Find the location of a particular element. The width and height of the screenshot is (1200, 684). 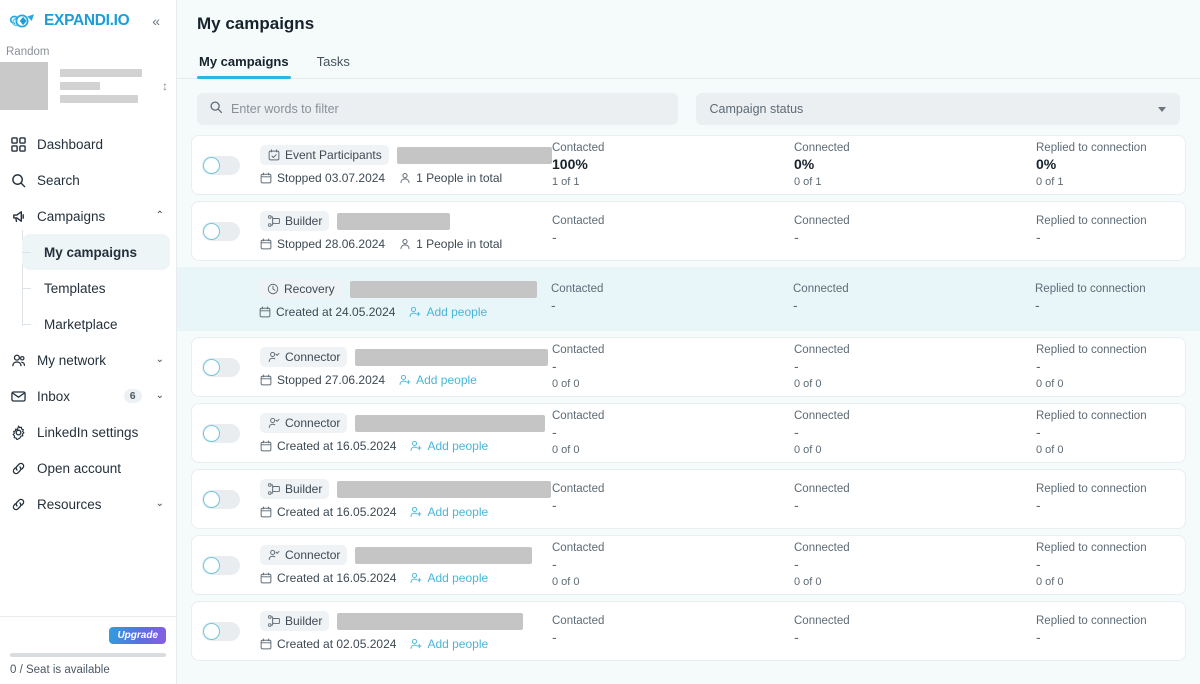

campaign-stat-connected: Connected - is located at coordinates (914, 299).